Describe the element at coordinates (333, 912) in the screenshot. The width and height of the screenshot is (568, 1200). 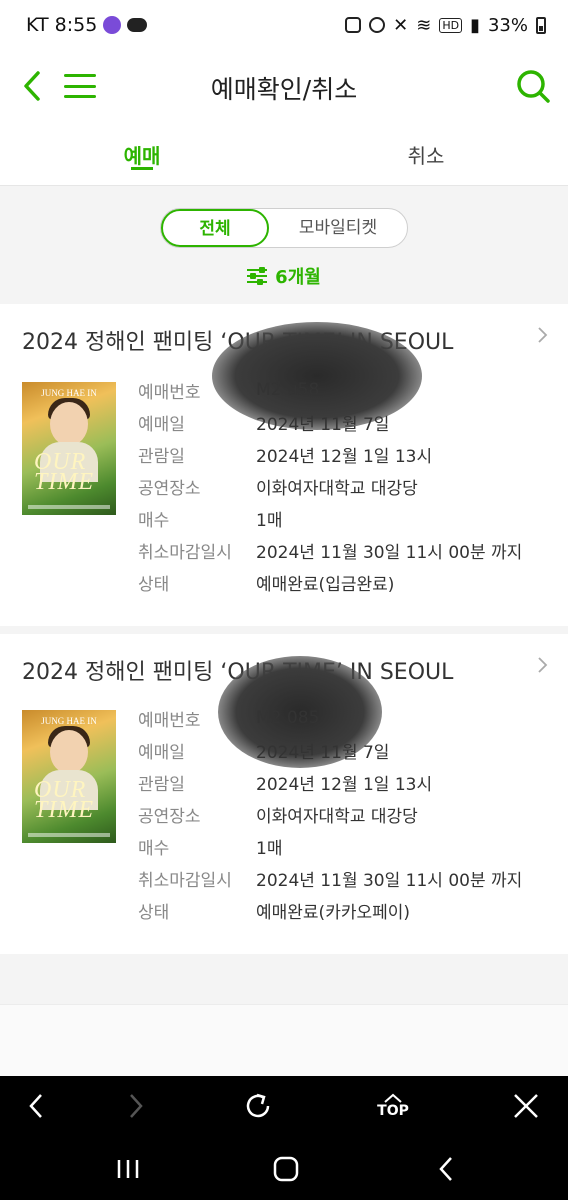
I see `value-status: 예매완료(카카오페이)` at that location.